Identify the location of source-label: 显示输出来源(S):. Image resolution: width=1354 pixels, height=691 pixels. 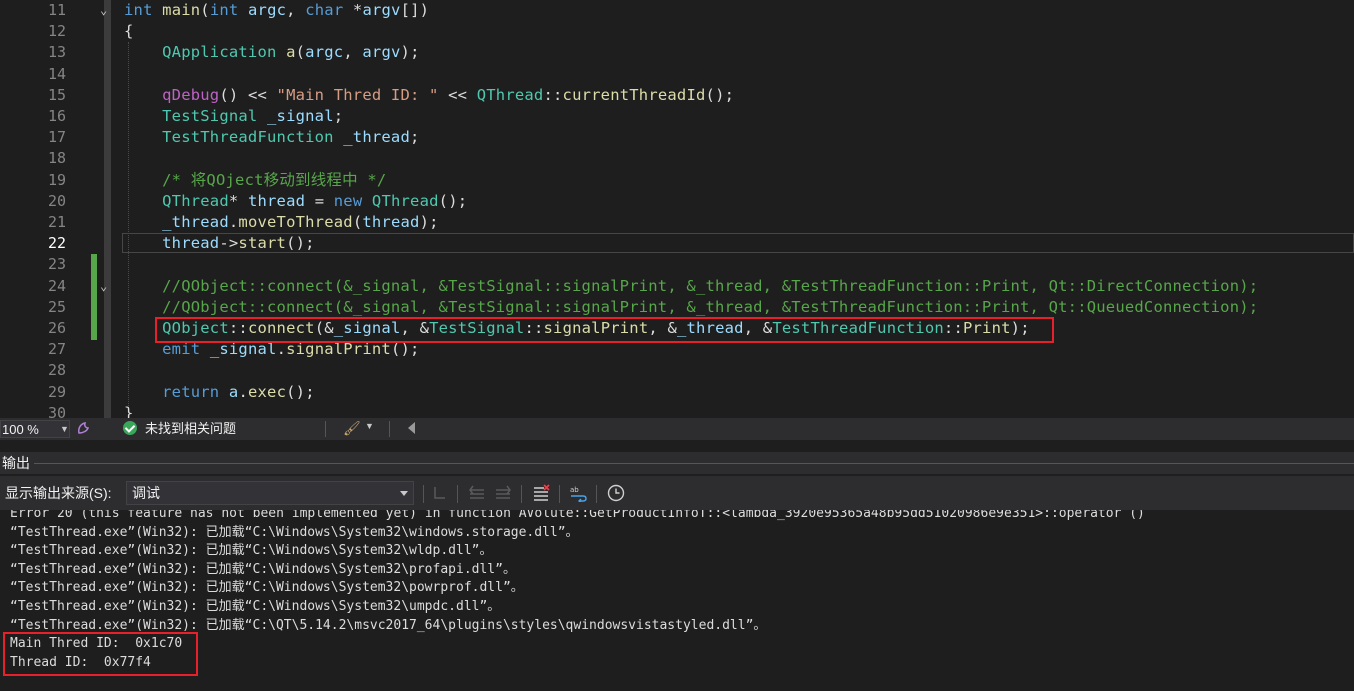
(58, 493).